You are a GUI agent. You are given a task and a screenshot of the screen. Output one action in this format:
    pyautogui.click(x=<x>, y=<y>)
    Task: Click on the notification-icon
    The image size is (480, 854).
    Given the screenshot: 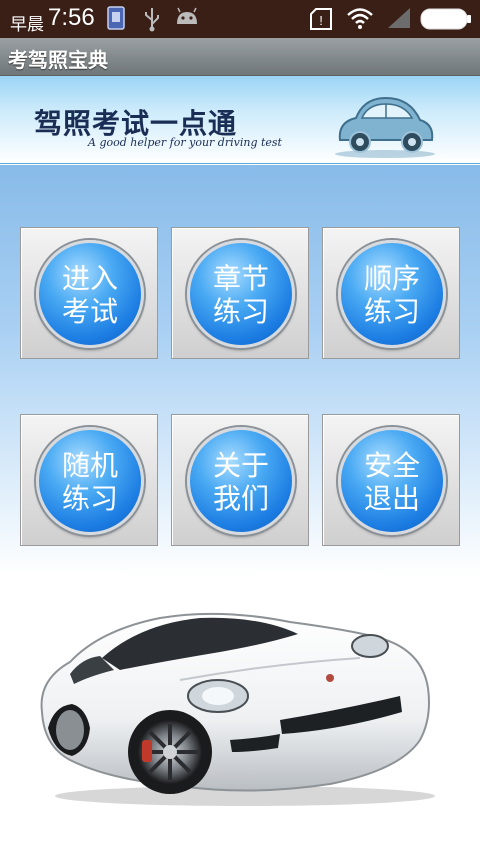 What is the action you would take?
    pyautogui.click(x=116, y=18)
    